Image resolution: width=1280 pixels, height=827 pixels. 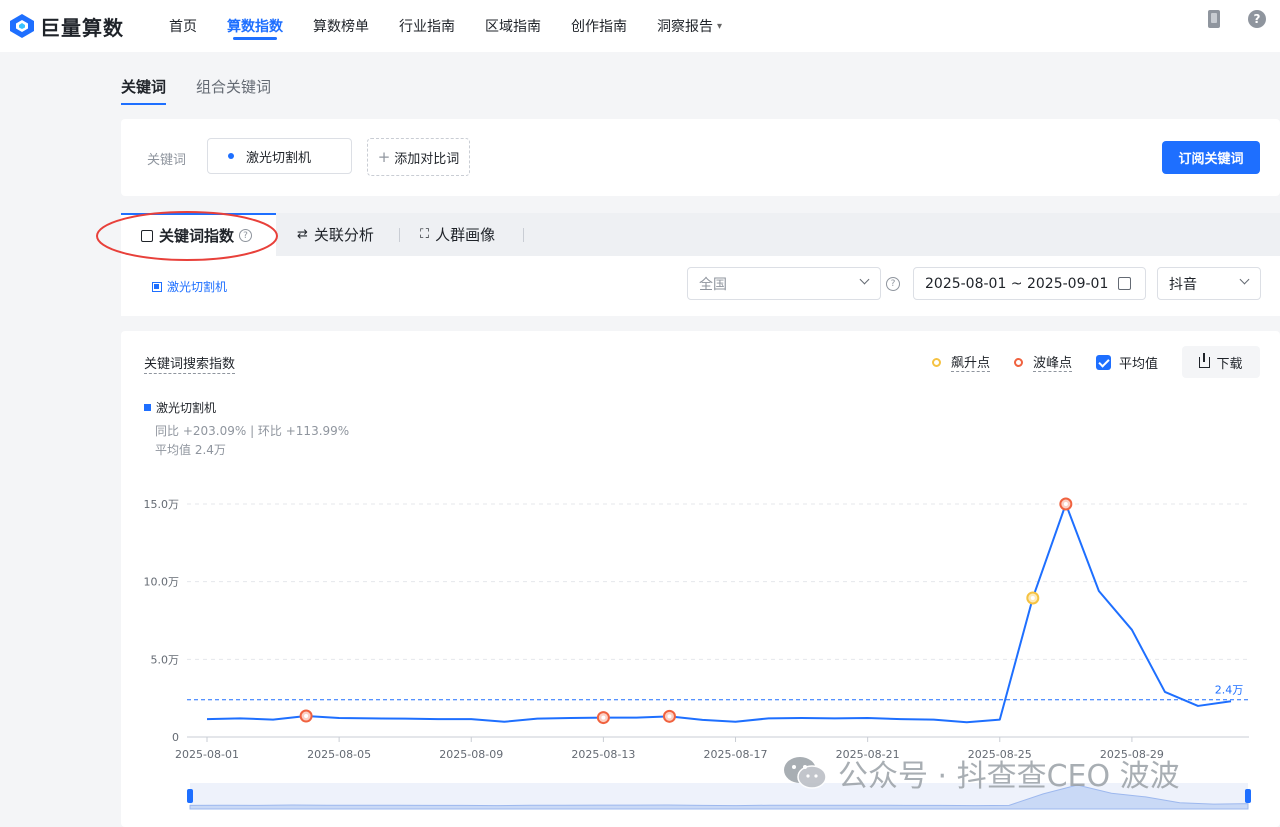 I want to click on region-help-icon: ?, so click(x=893, y=284).